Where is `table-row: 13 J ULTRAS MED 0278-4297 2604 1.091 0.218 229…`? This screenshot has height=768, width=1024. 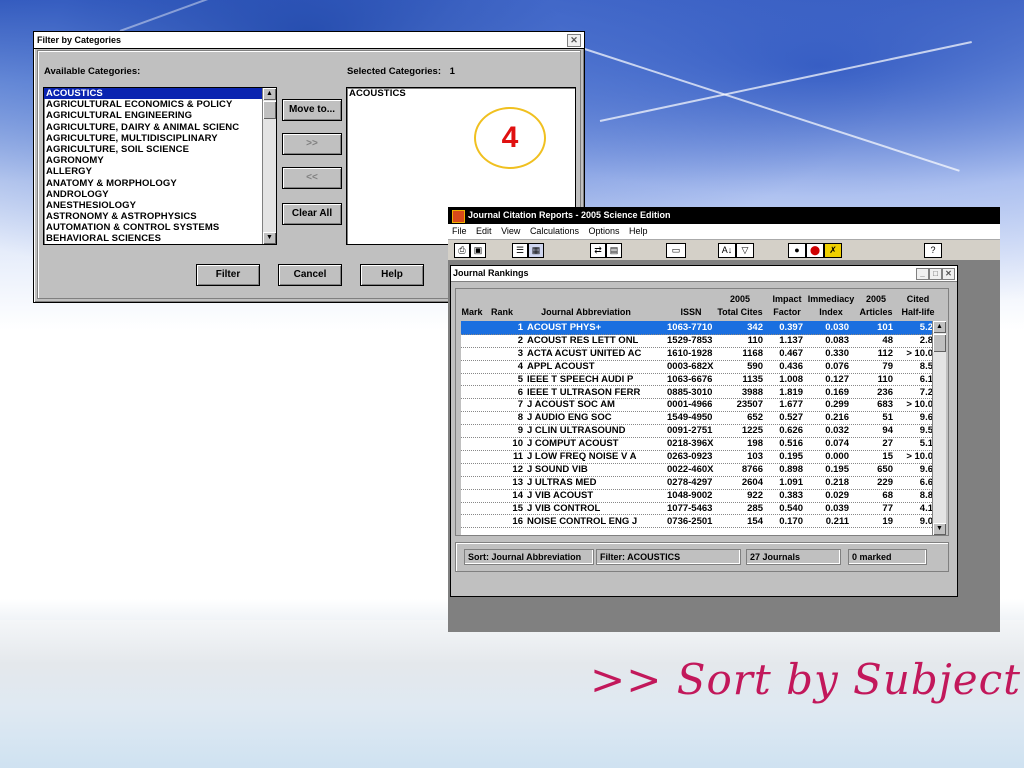 table-row: 13 J ULTRAS MED 0278-4297 2604 1.091 0.218 229… is located at coordinates (696, 483).